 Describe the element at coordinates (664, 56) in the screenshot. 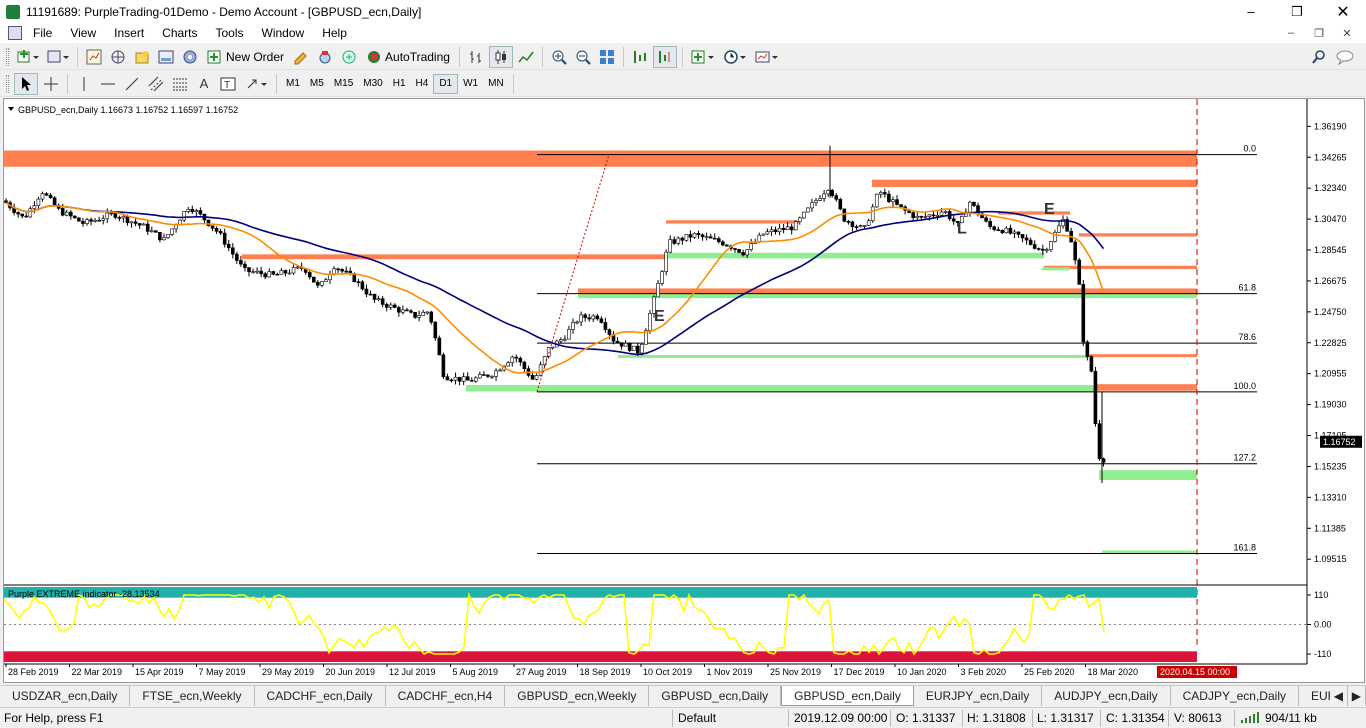

I see `chart-shift-icon` at that location.